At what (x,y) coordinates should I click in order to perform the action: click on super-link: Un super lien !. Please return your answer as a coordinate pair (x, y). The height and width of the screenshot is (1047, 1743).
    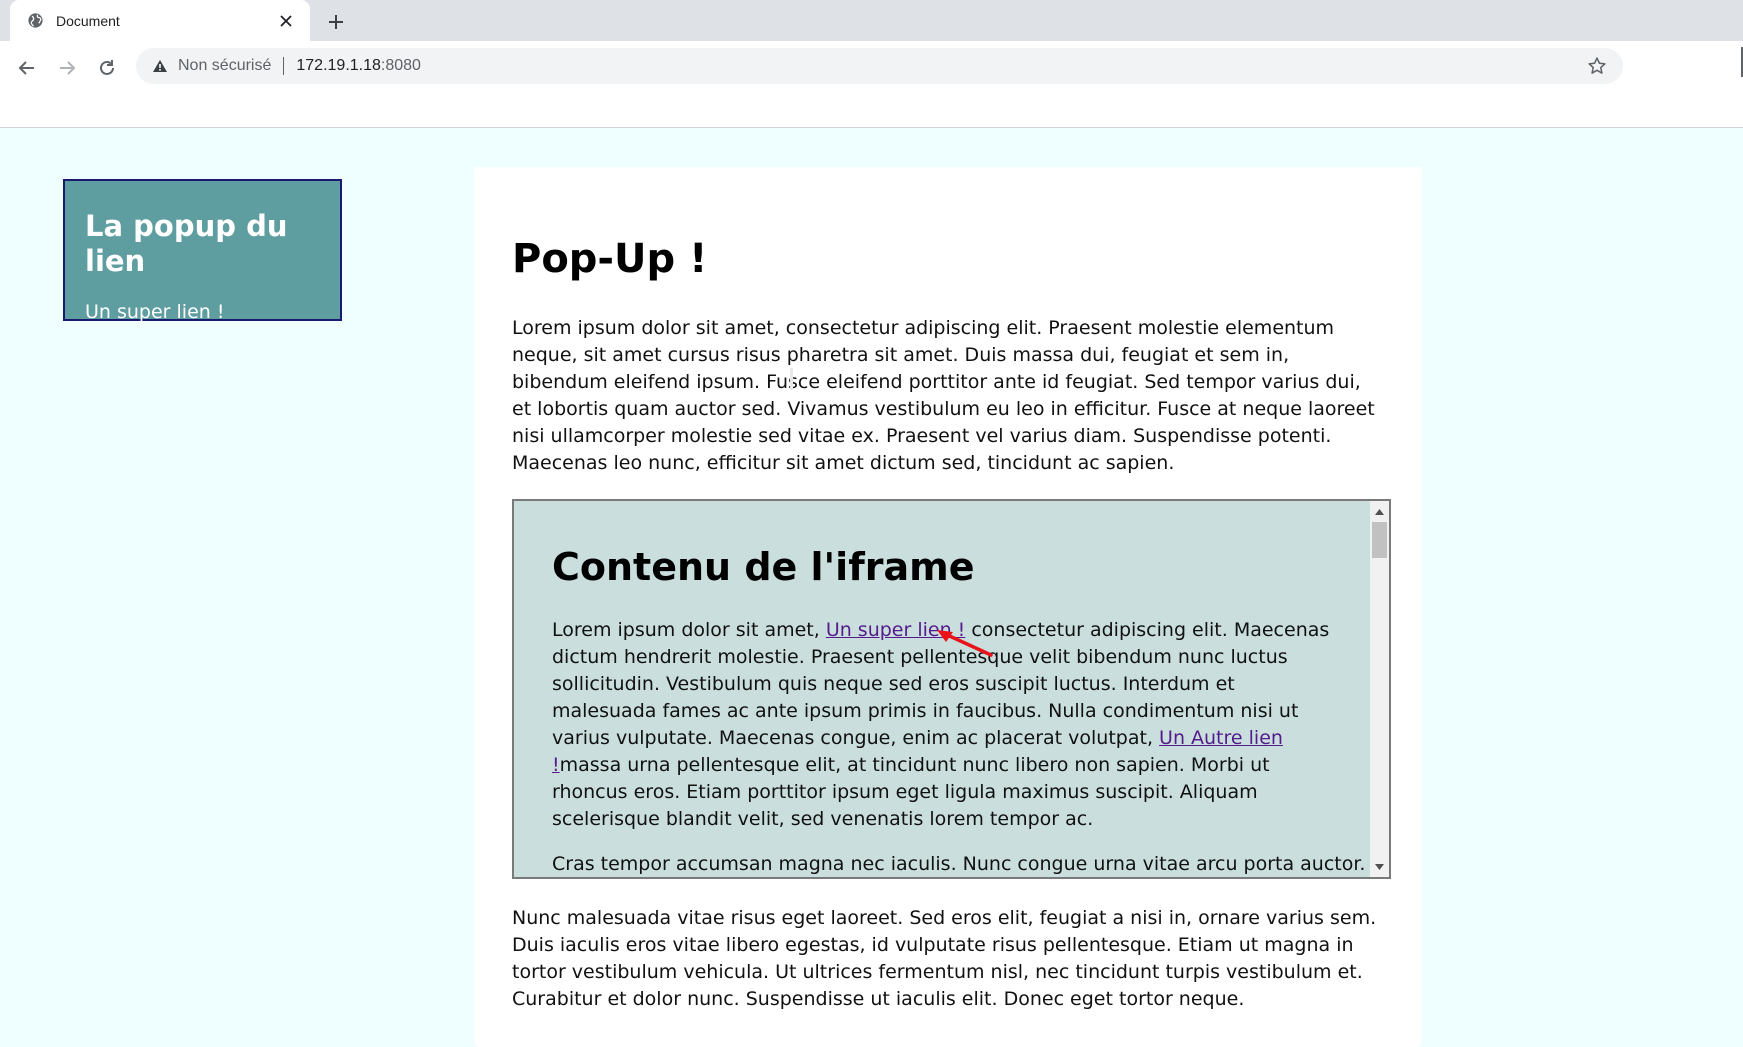
    Looking at the image, I should click on (895, 630).